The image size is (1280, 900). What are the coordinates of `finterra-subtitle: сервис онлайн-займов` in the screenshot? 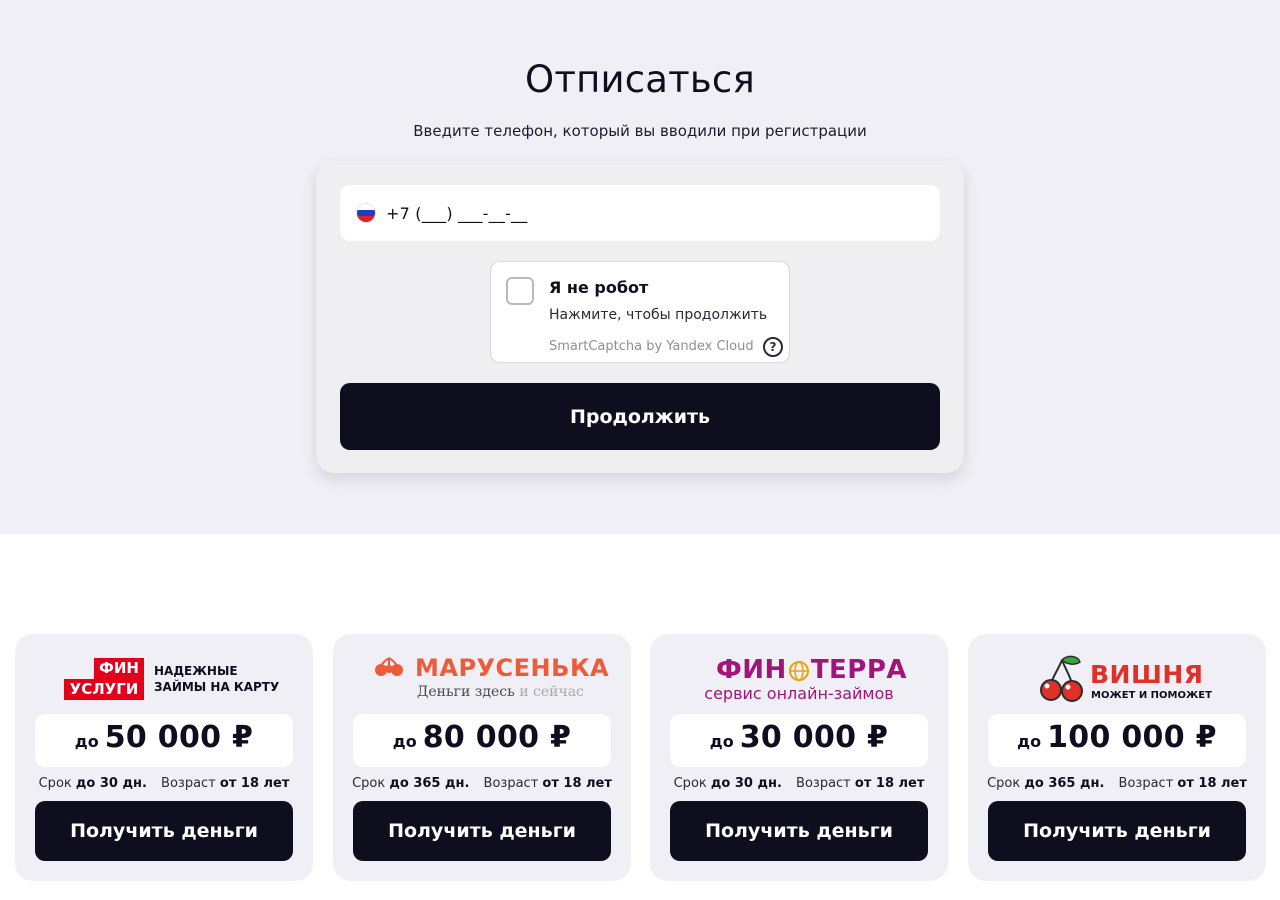 It's located at (799, 693).